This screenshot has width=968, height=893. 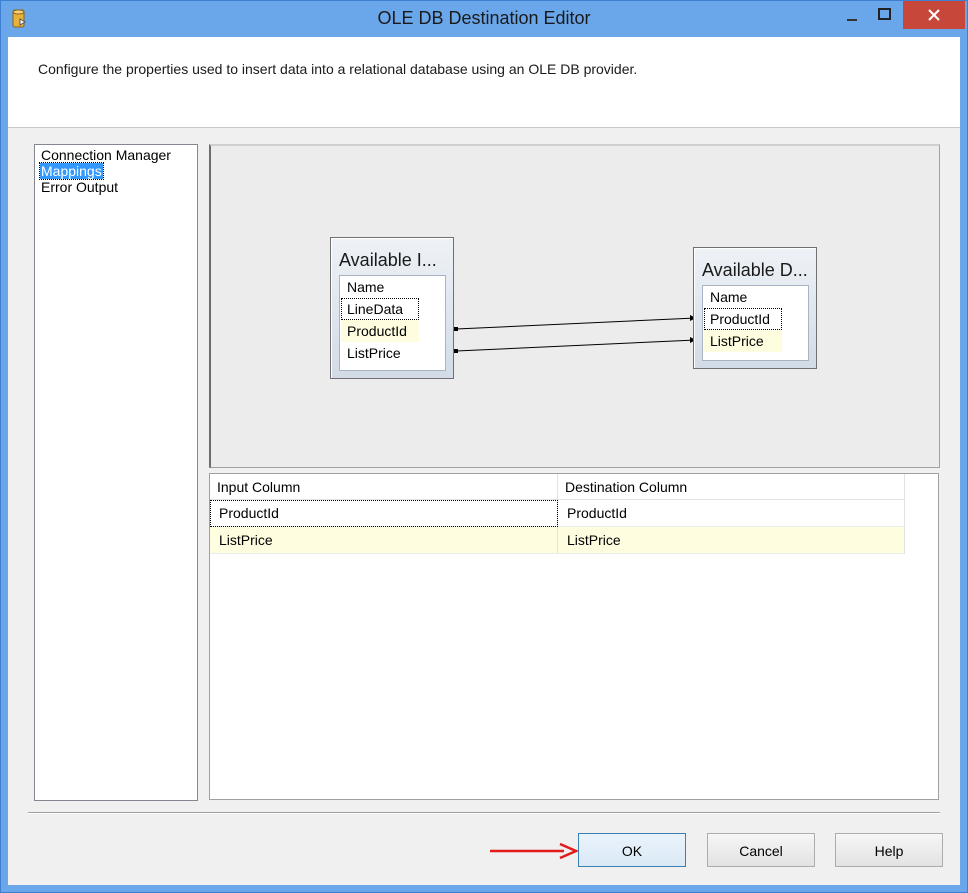 What do you see at coordinates (632, 850) in the screenshot?
I see `ok-button: OK` at bounding box center [632, 850].